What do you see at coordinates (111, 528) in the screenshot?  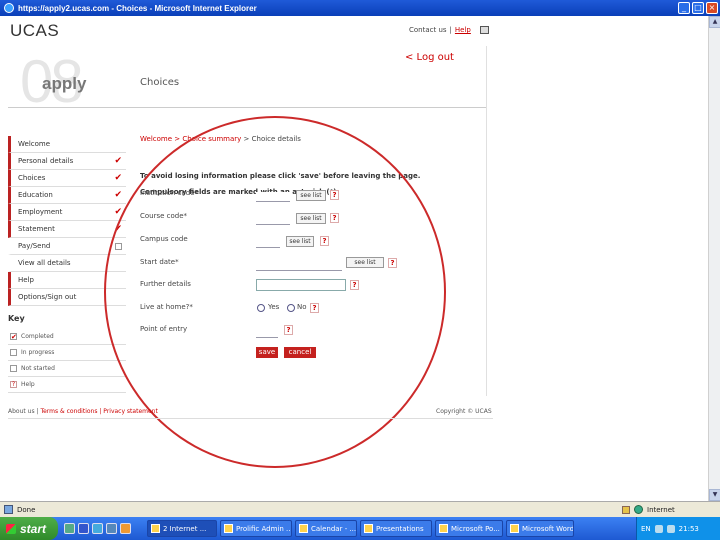 I see `search-icon` at bounding box center [111, 528].